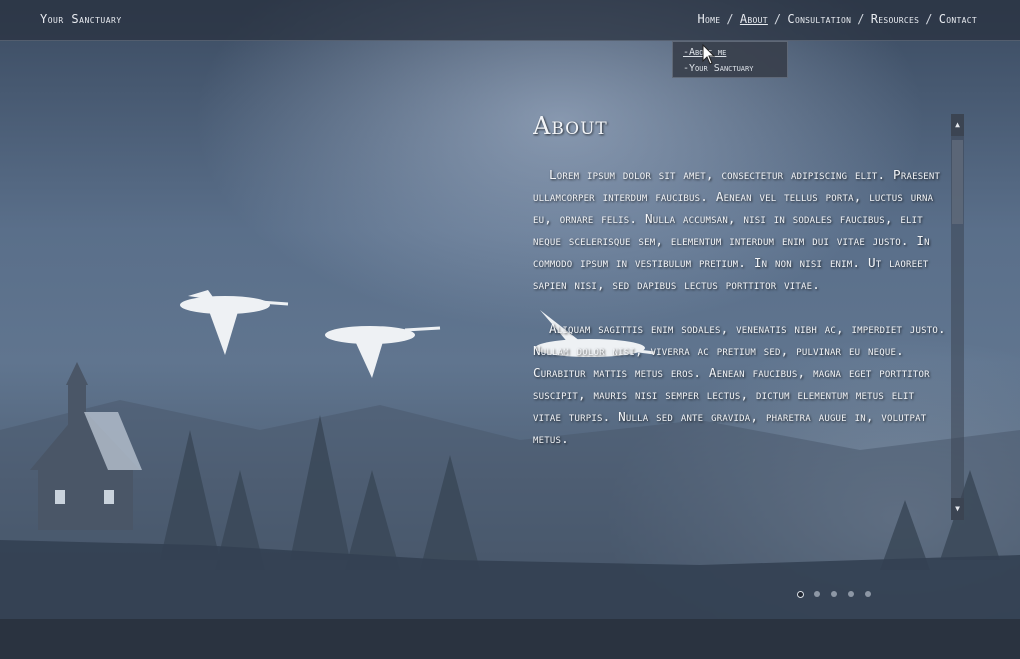 This screenshot has height=659, width=1020. Describe the element at coordinates (958, 19) in the screenshot. I see `nav-contact: Contact` at that location.